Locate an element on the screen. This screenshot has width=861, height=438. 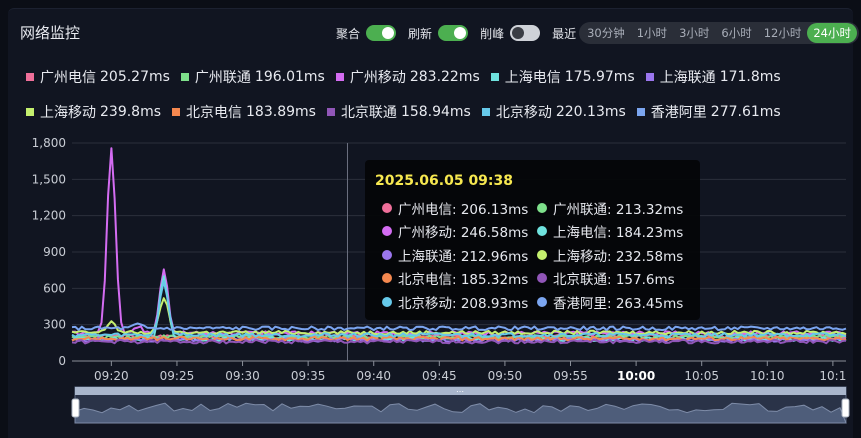
tooltip-text: 广州电信: 206.13ms is located at coordinates (463, 209).